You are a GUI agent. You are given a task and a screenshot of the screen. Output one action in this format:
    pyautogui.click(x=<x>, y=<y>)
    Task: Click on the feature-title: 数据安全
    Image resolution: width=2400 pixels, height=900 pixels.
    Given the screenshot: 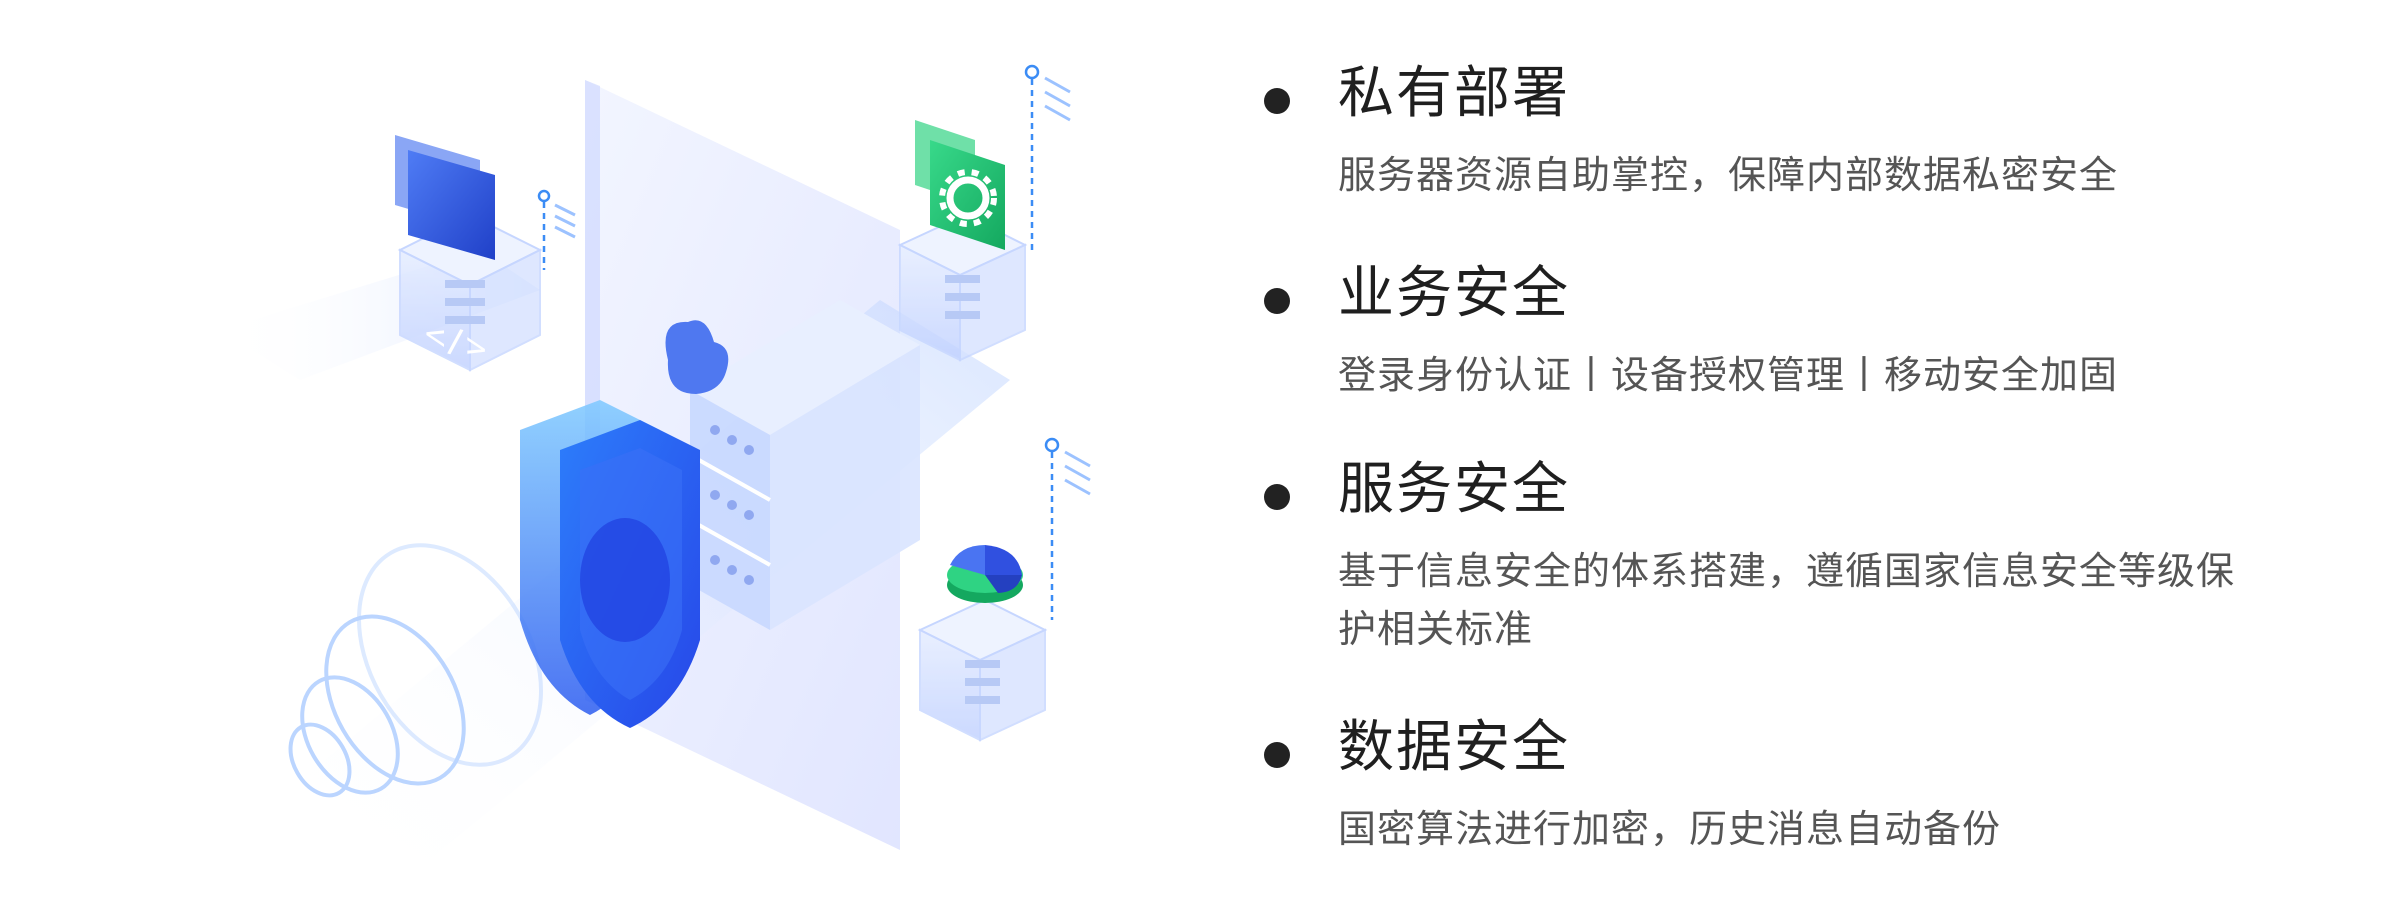 What is the action you would take?
    pyautogui.click(x=1454, y=747)
    